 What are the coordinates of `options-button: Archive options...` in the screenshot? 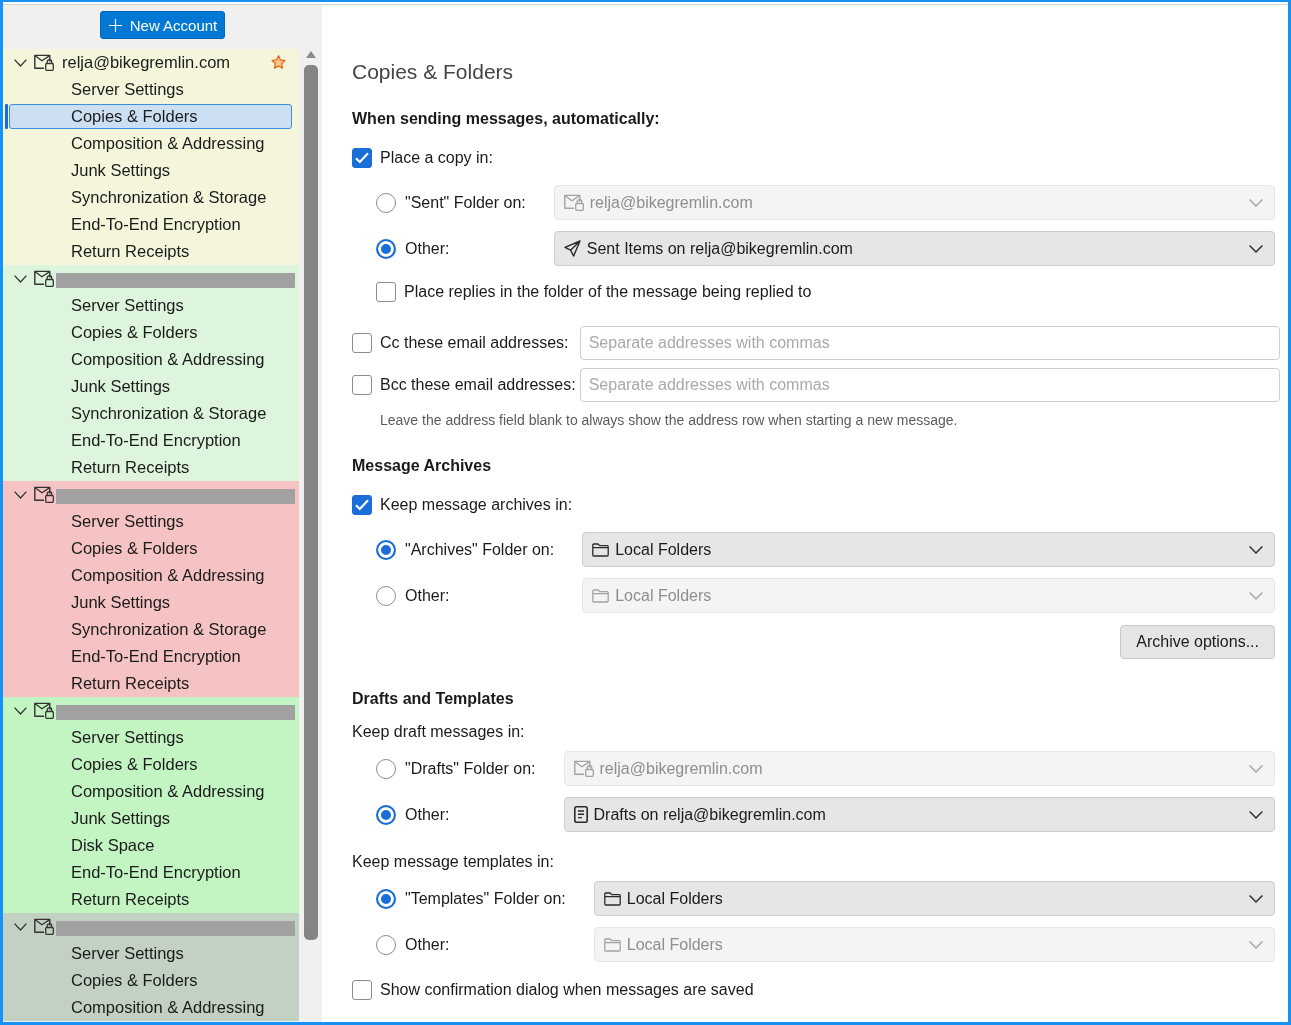 It's located at (1197, 642).